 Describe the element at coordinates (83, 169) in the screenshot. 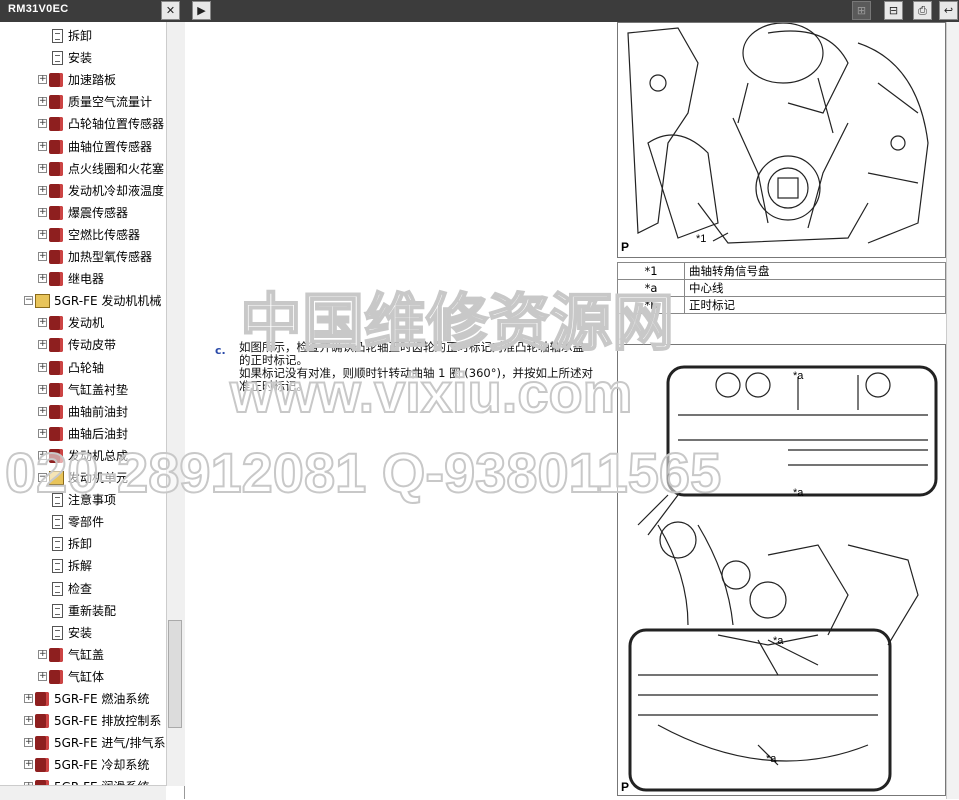

I see `tree-item: + 点火线圈和火花塞` at that location.